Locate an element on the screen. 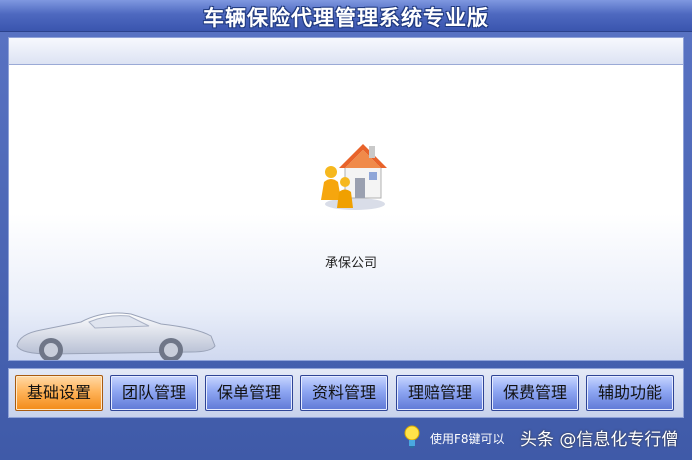 The width and height of the screenshot is (692, 460). nav-button-claims-management: 理赔管理 is located at coordinates (440, 393).